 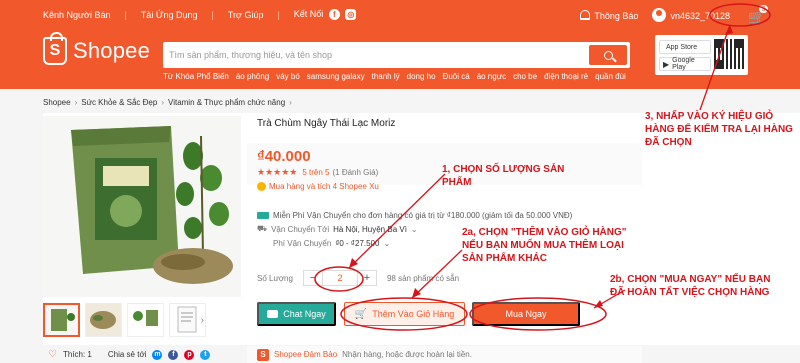 What do you see at coordinates (306, 354) in the screenshot?
I see `guarantee-title: Shopee Đảm Bảo` at bounding box center [306, 354].